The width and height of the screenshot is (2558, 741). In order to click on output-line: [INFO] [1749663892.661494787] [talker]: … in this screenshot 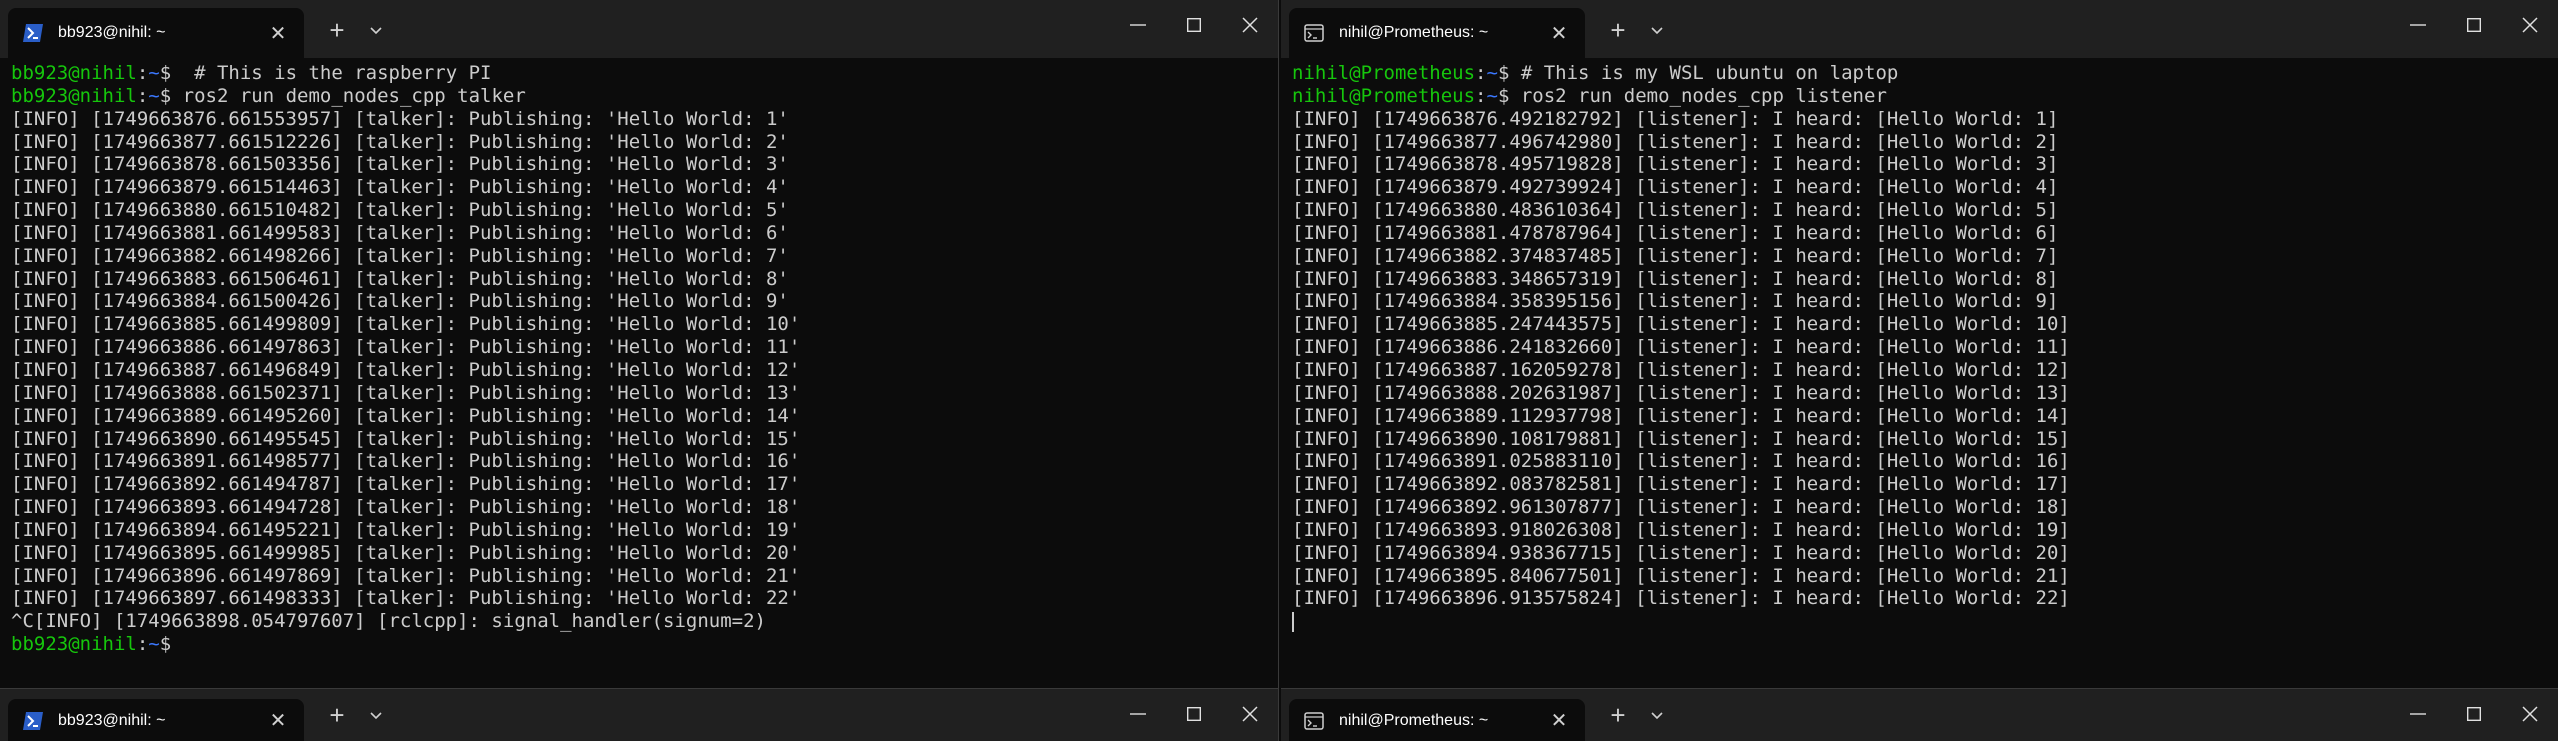, I will do `click(644, 484)`.